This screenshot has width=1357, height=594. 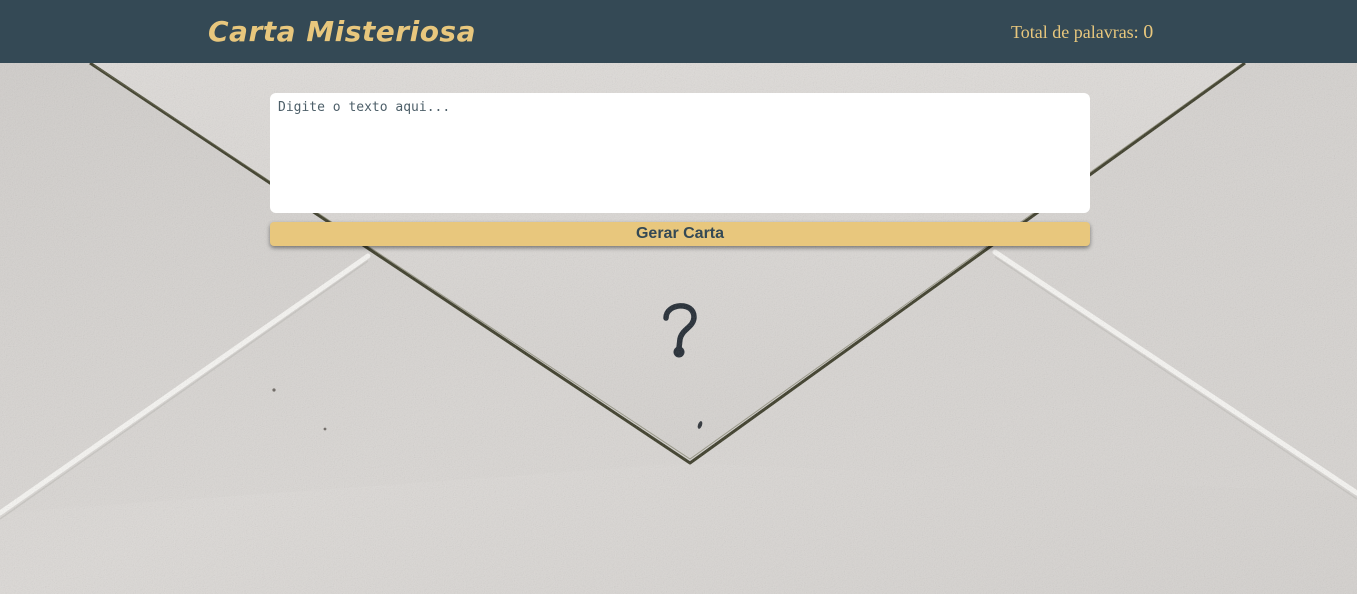 What do you see at coordinates (342, 31) in the screenshot?
I see `app-title: Carta Misteriosa` at bounding box center [342, 31].